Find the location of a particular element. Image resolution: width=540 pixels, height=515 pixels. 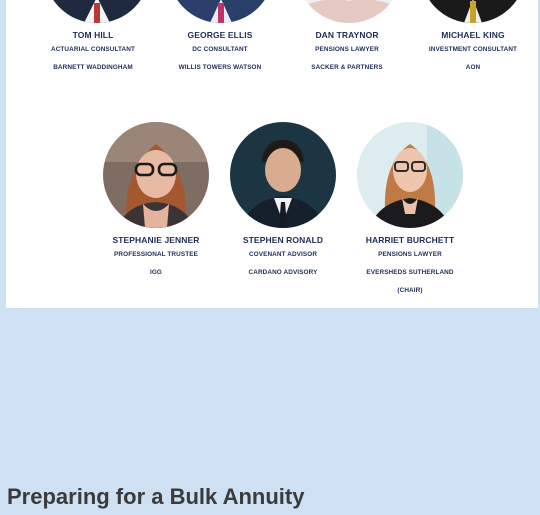

member-company: BARNETT WADDINGHAM is located at coordinates (93, 67).